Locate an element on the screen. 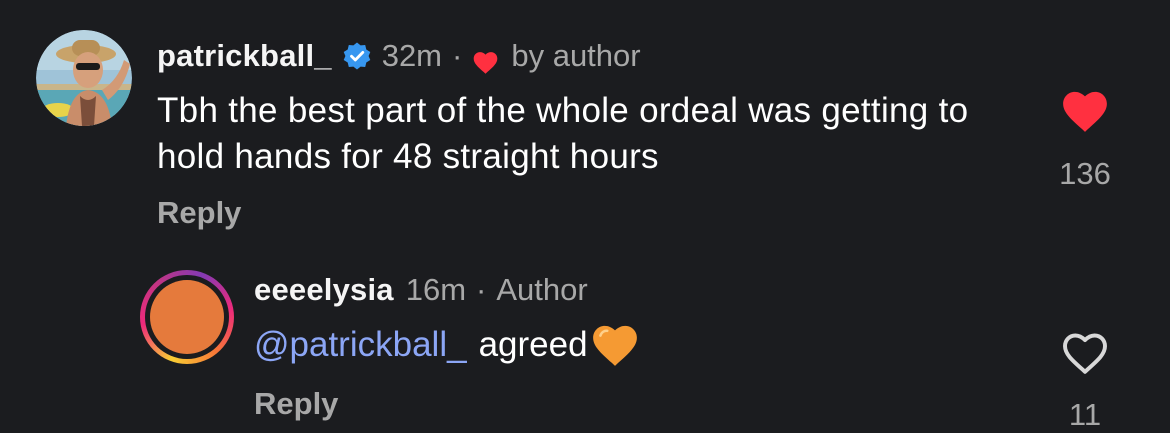  verified-badge-icon is located at coordinates (357, 56).